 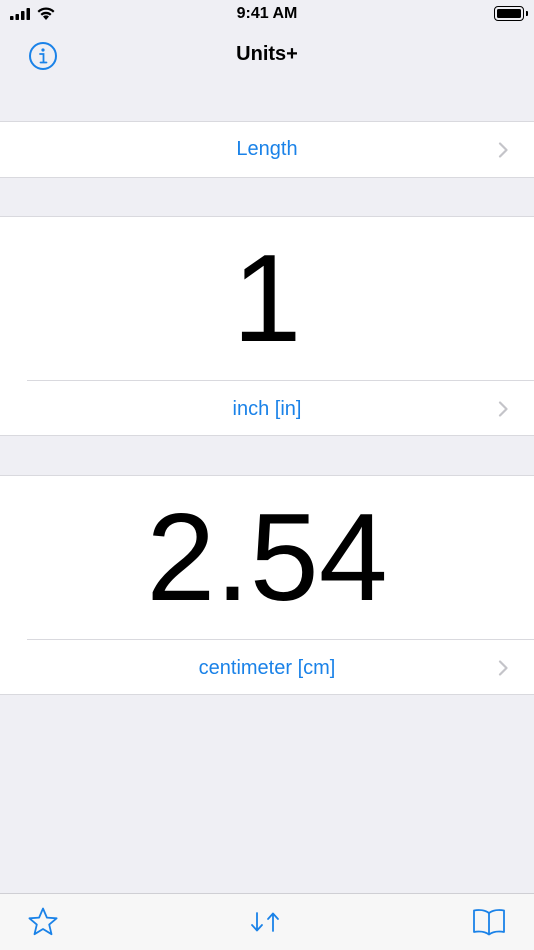 I want to click on status-time: 9:41 AM, so click(x=267, y=13).